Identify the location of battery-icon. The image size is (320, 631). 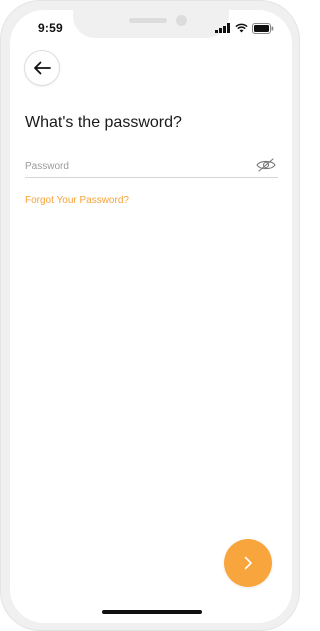
(263, 28).